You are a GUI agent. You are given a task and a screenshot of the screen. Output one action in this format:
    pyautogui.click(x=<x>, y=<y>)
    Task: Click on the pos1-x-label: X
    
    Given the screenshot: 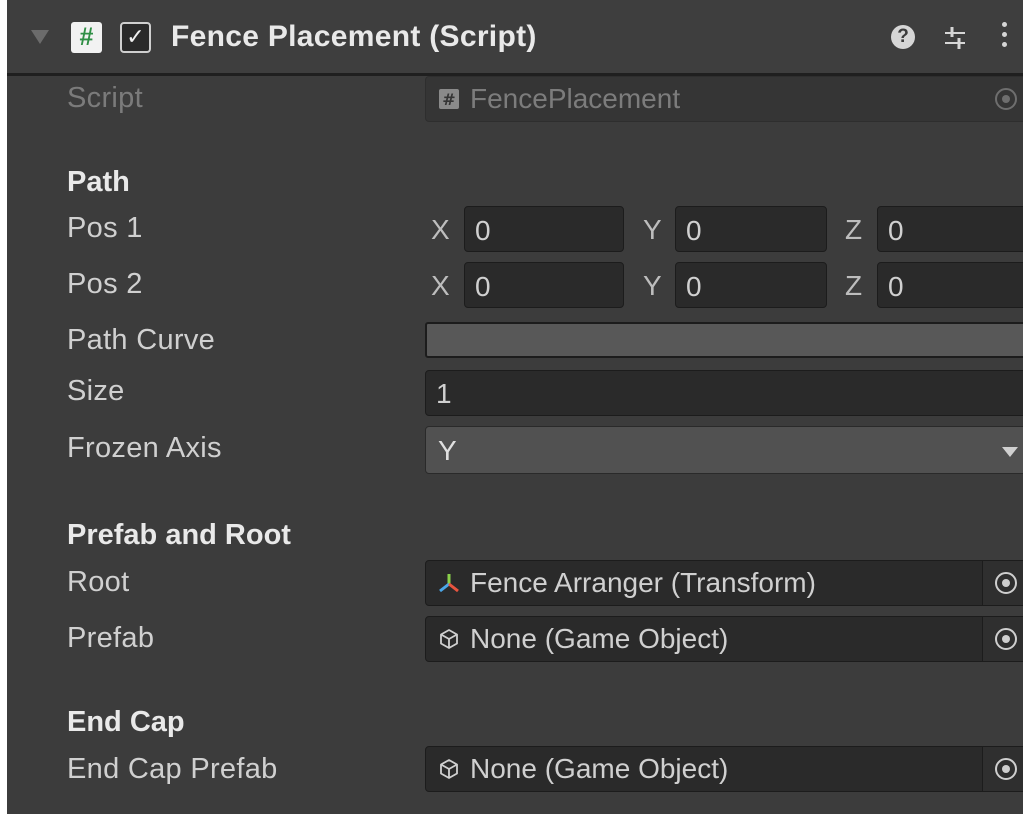 What is the action you would take?
    pyautogui.click(x=440, y=230)
    